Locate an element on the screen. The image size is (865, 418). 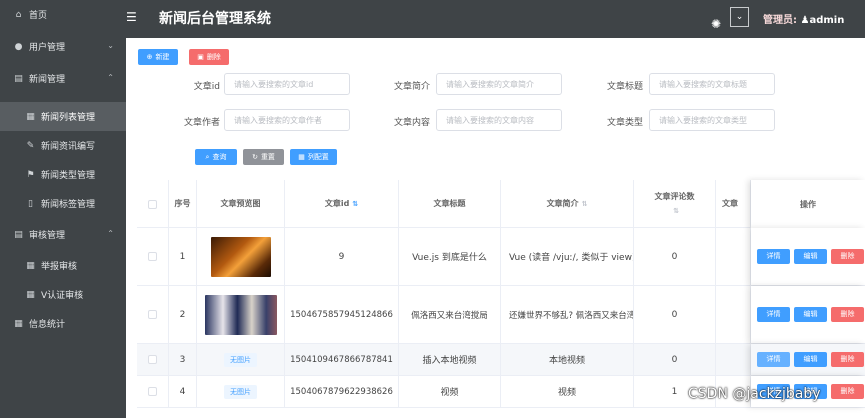
sidebar-item-users: ● 用户管理 ⌄ is located at coordinates (63, 46).